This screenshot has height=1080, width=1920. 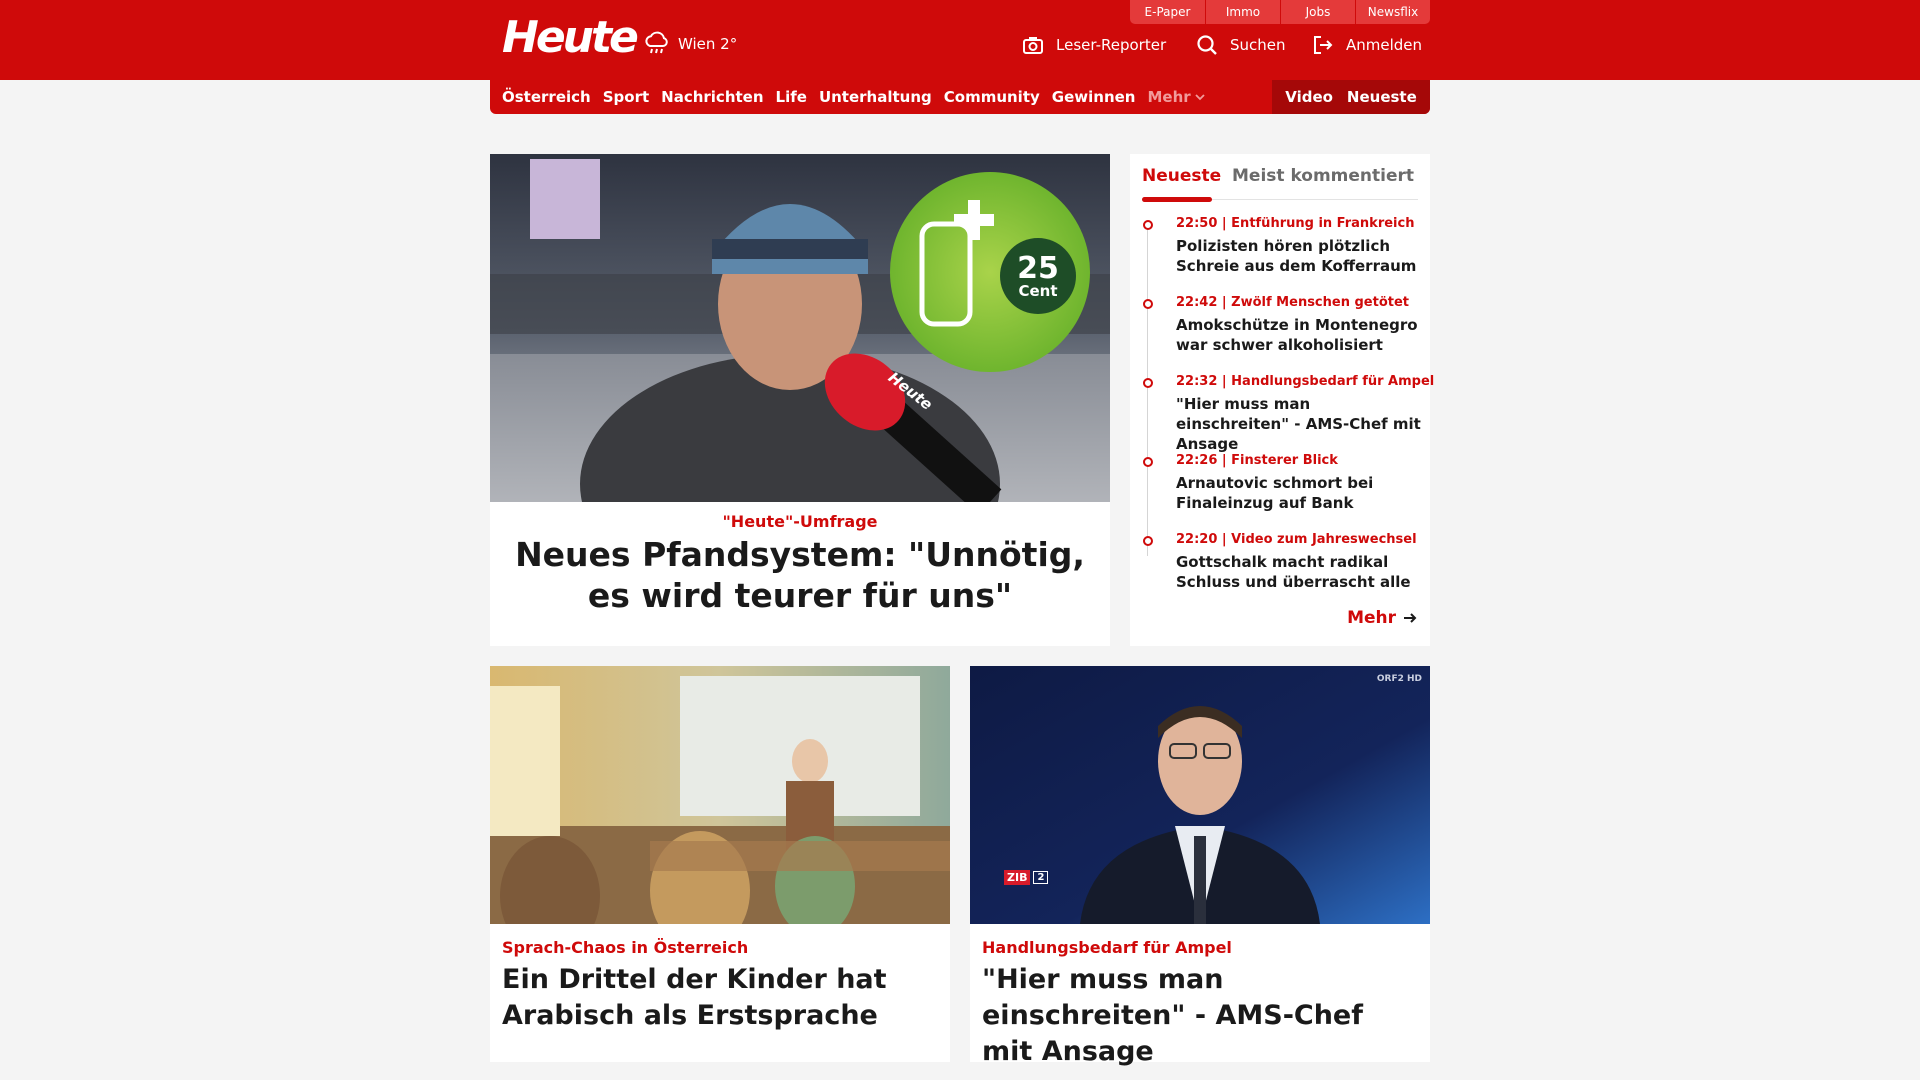 I want to click on nav-more-dropdown: Mehr, so click(x=1176, y=97).